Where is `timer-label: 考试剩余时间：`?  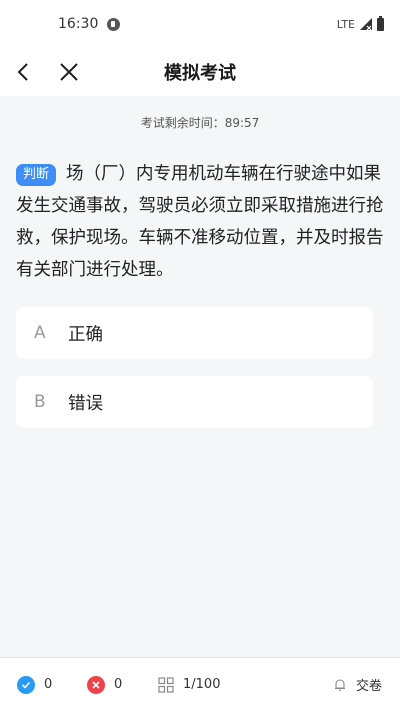
timer-label: 考试剩余时间： is located at coordinates (182, 123).